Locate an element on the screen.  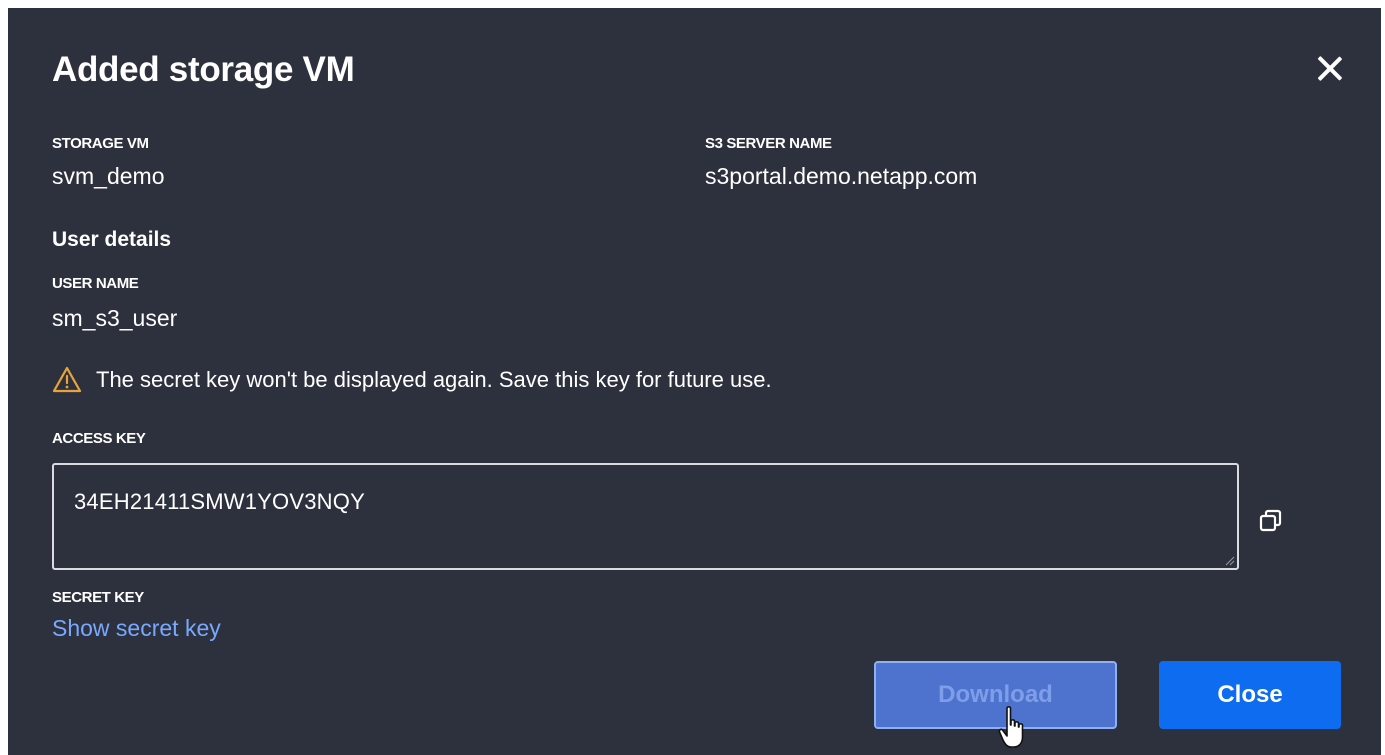
storage-vm-label: STORAGE VM is located at coordinates (100, 143).